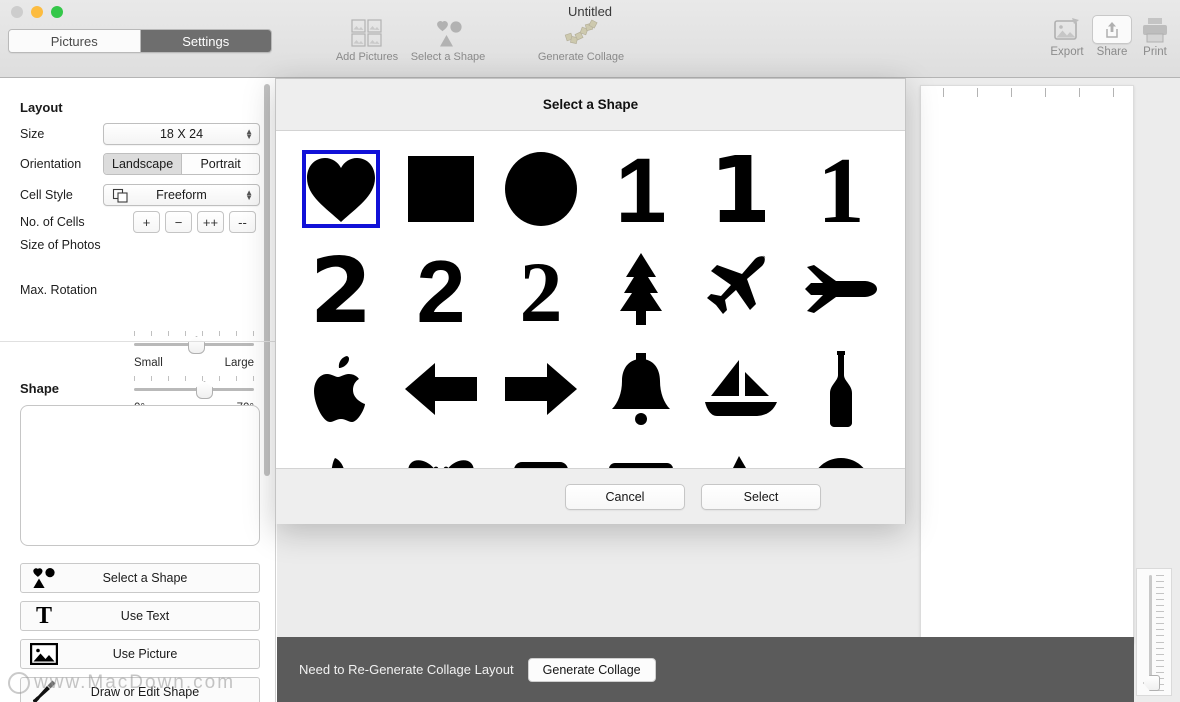 Image resolution: width=1180 pixels, height=702 pixels. I want to click on shape-option-sailboat, so click(741, 389).